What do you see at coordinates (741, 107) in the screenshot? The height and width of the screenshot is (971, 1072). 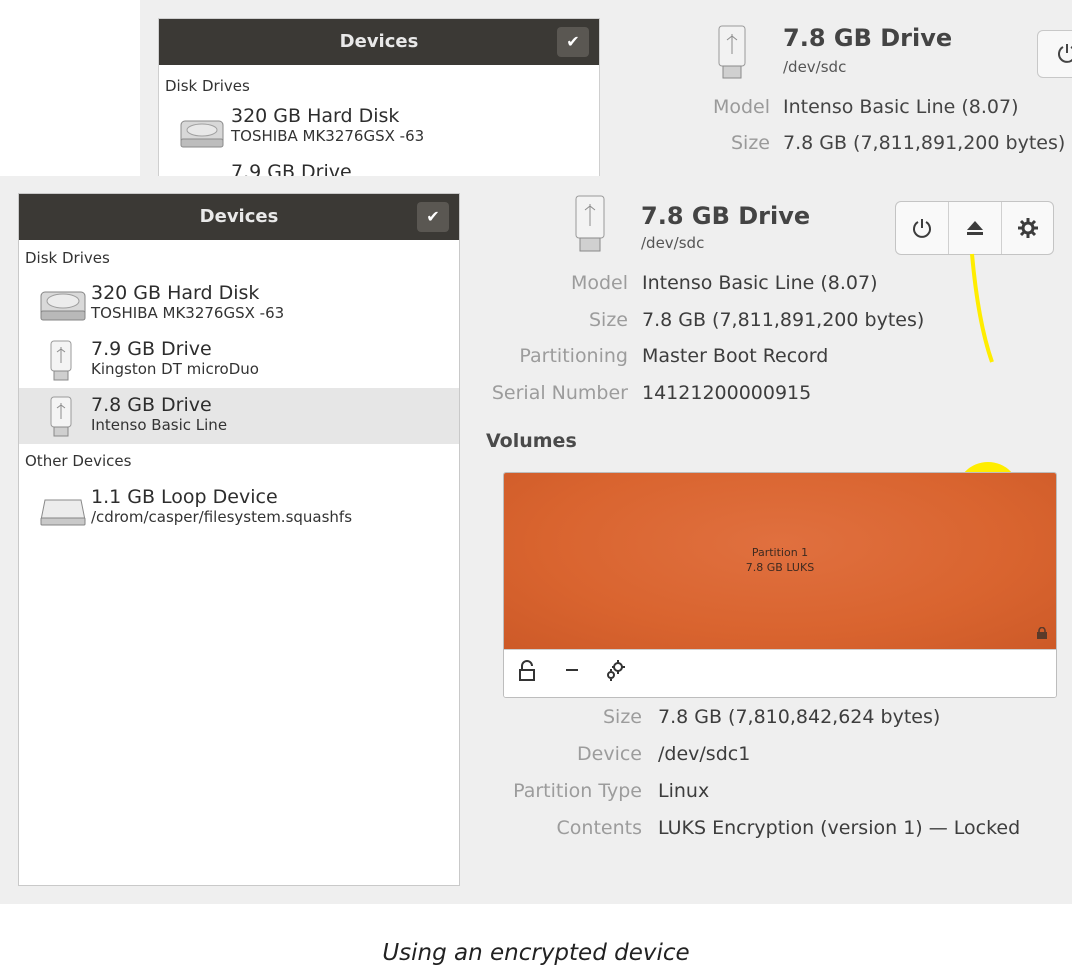 I see `bg-model-label: Model` at bounding box center [741, 107].